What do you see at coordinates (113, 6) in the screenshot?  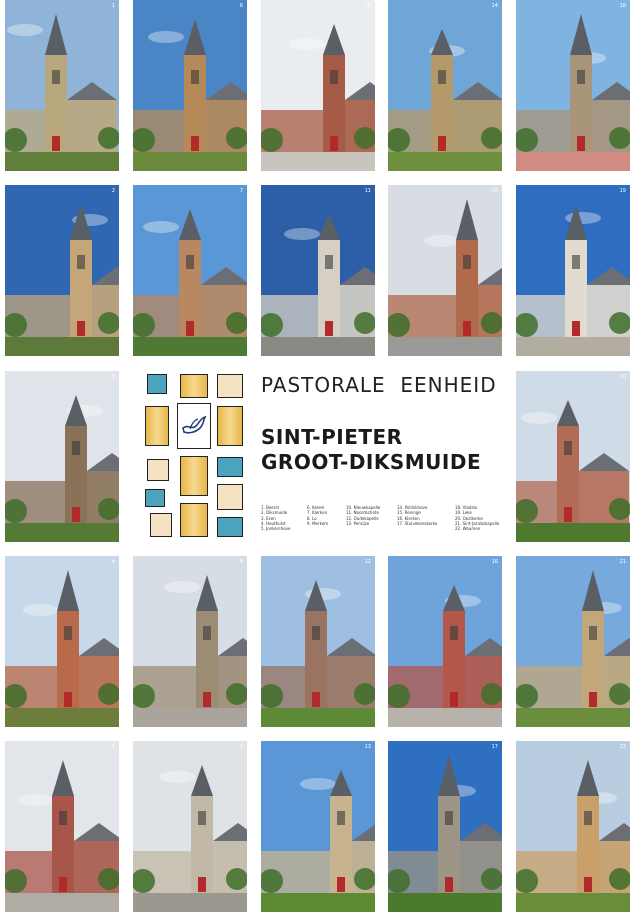 I see `photo-number: 1` at bounding box center [113, 6].